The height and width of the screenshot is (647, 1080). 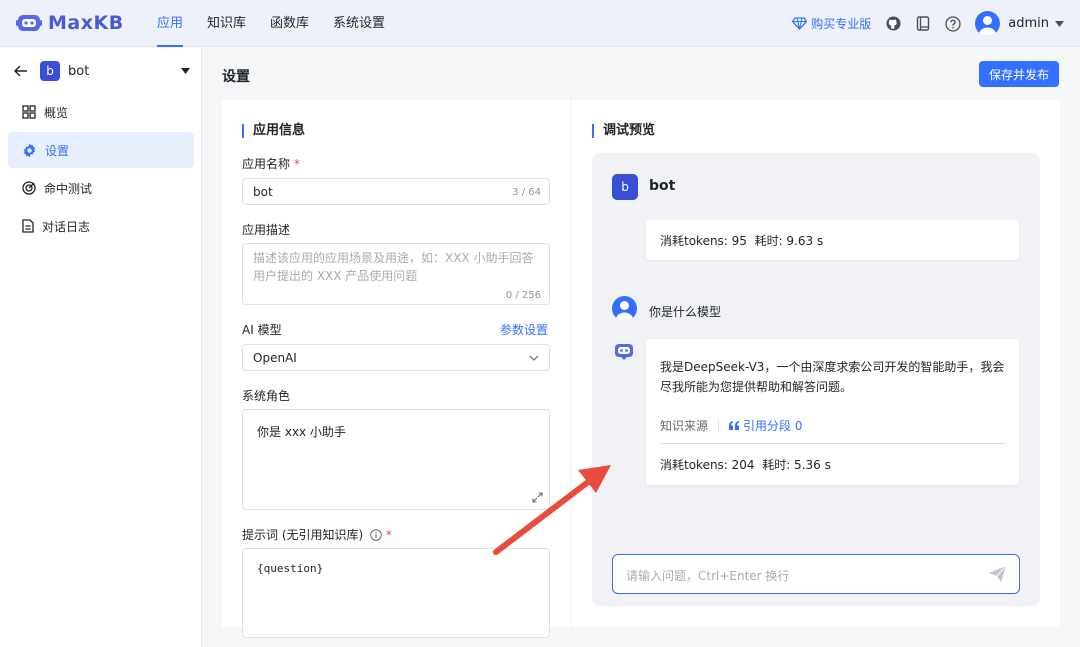 What do you see at coordinates (86, 23) in the screenshot?
I see `brand-name: MaxKB` at bounding box center [86, 23].